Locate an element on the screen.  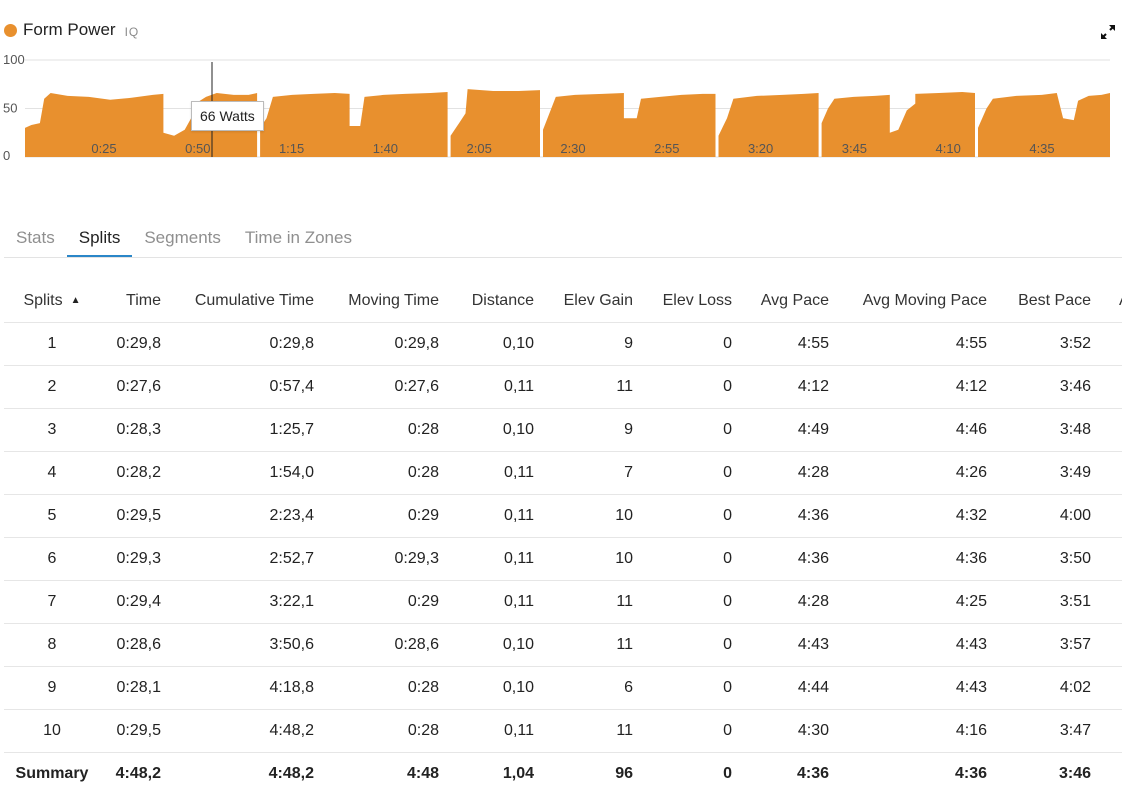
col-header-best-pace: Best Pace is located at coordinates (1053, 301).